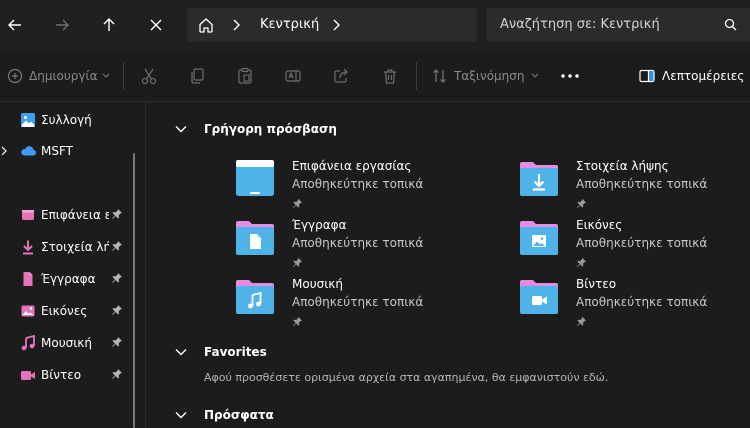  What do you see at coordinates (580, 24) in the screenshot?
I see `search-placeholder: Αναζήτηση σε: Κεντρική` at bounding box center [580, 24].